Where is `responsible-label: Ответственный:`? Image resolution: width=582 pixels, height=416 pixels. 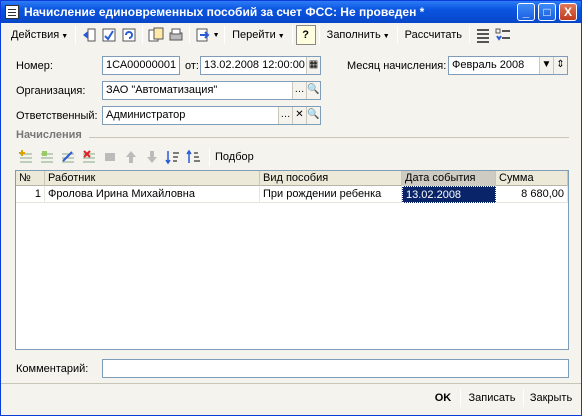
responsible-label: Ответственный: is located at coordinates (57, 116).